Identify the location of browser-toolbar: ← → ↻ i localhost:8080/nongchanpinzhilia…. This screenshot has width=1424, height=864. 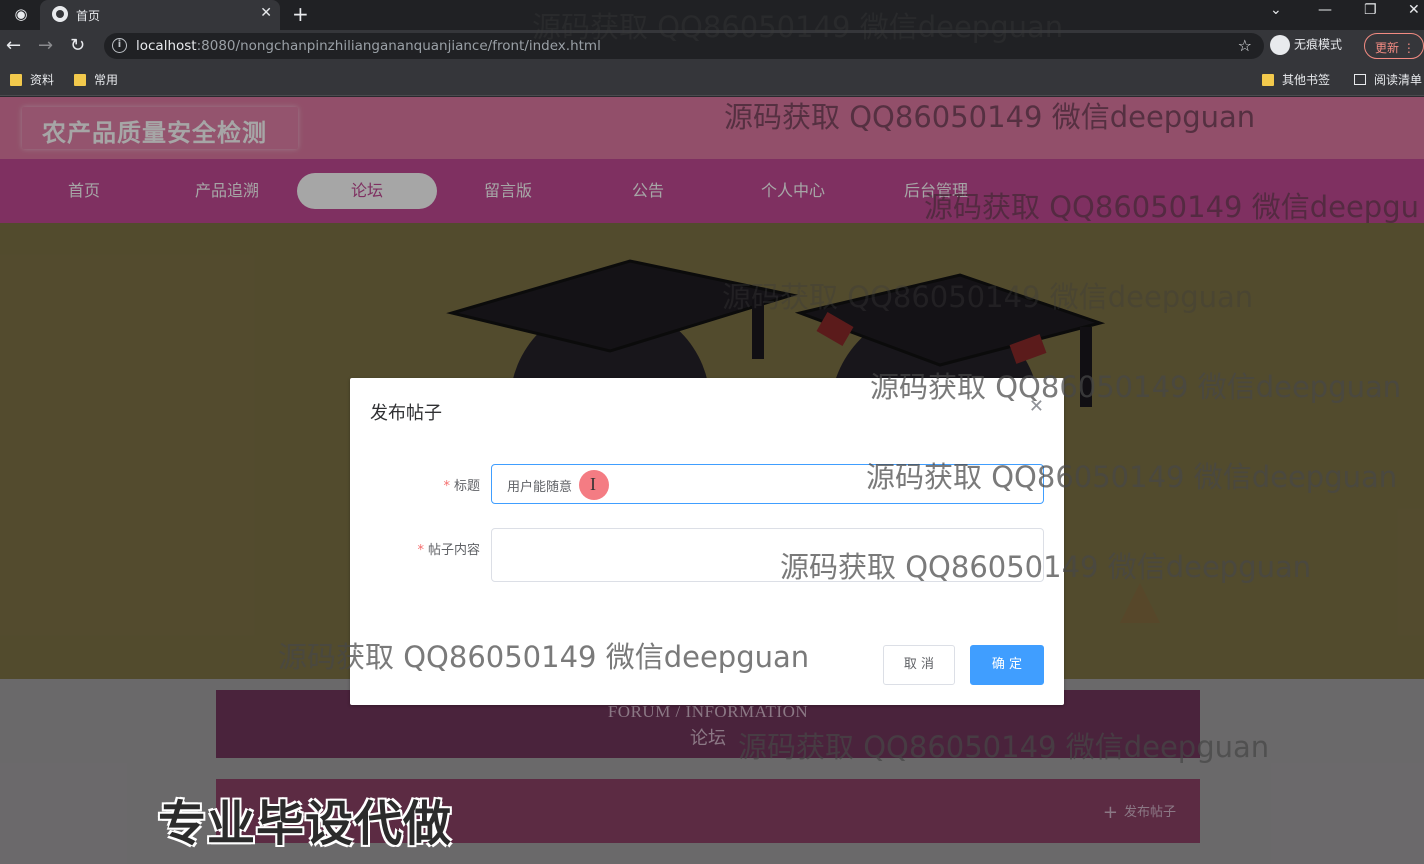
(712, 46).